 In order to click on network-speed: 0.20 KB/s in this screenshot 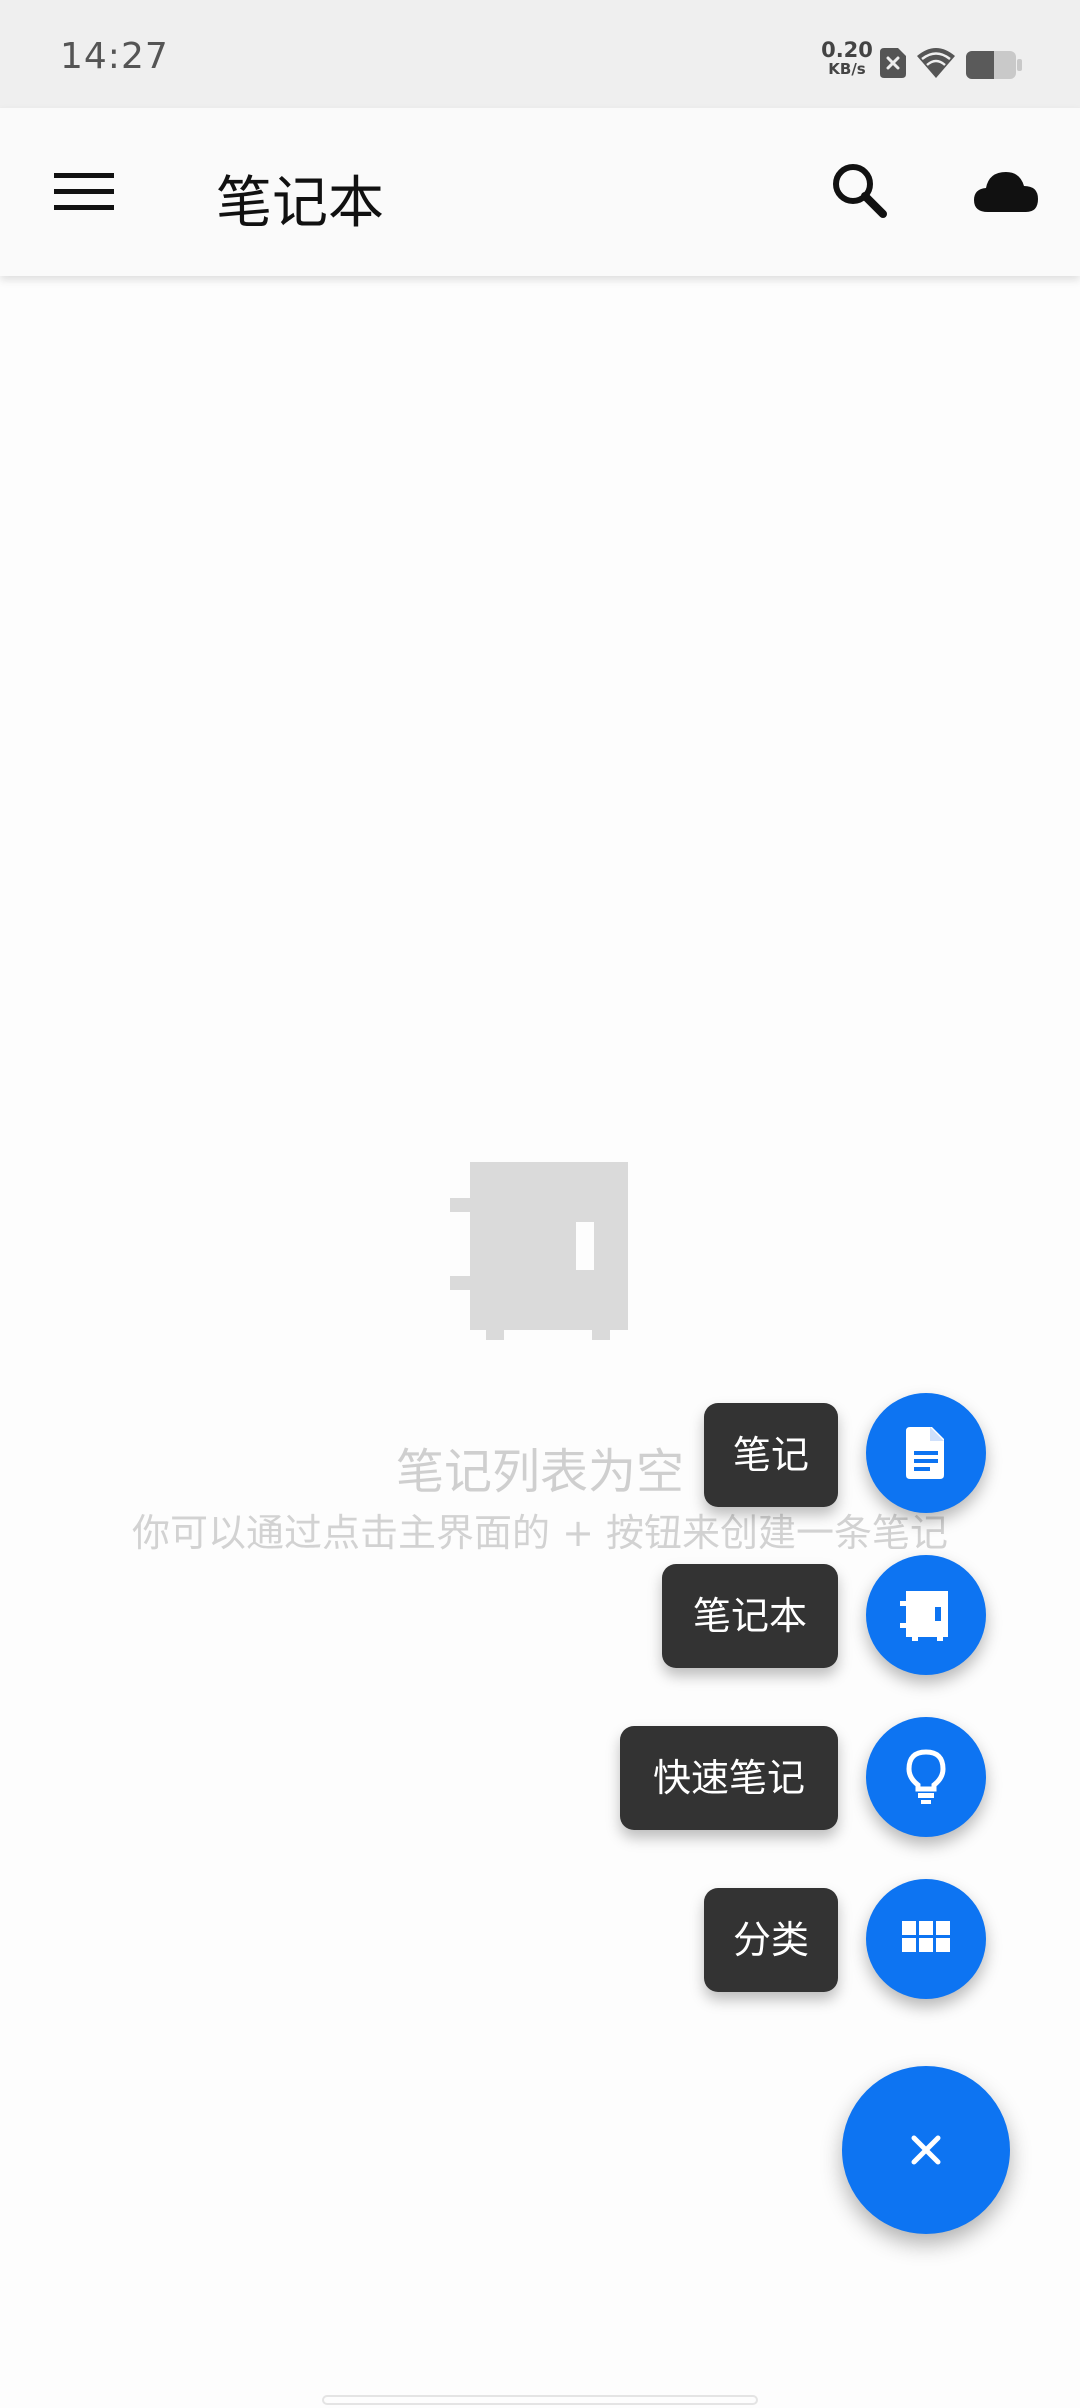, I will do `click(847, 58)`.